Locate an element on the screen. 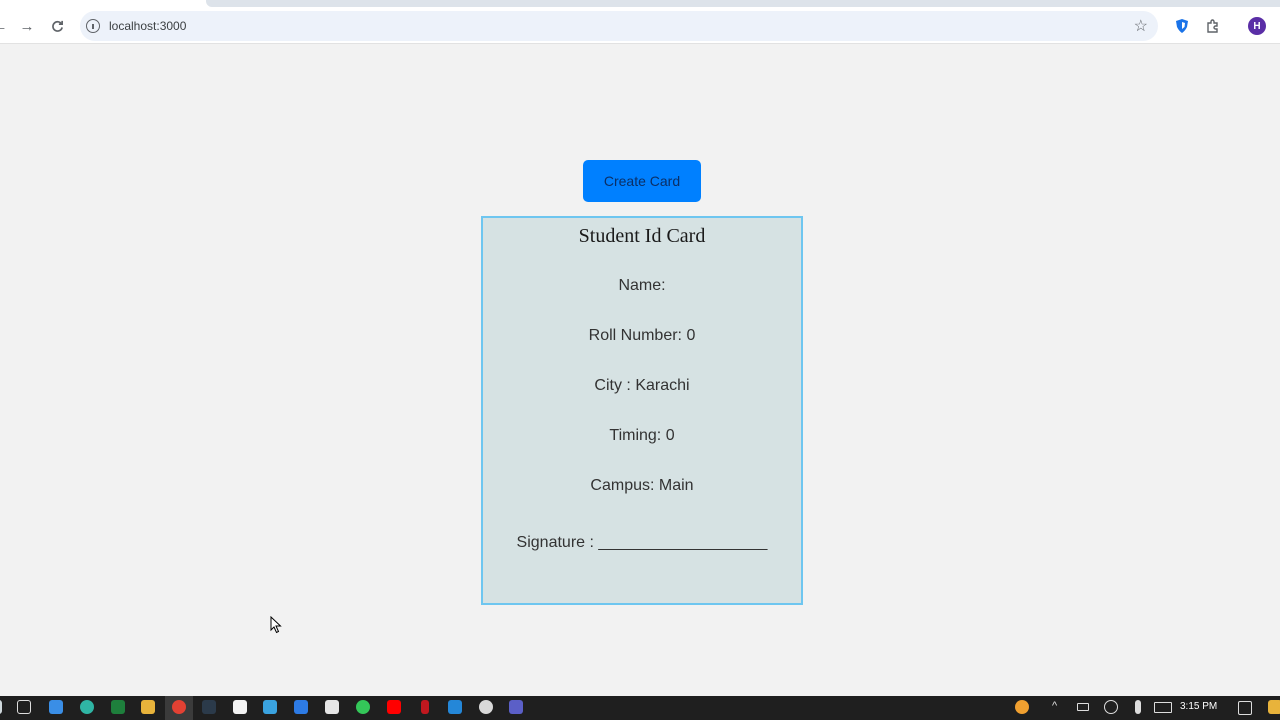  forward-icon: → is located at coordinates (27, 26).